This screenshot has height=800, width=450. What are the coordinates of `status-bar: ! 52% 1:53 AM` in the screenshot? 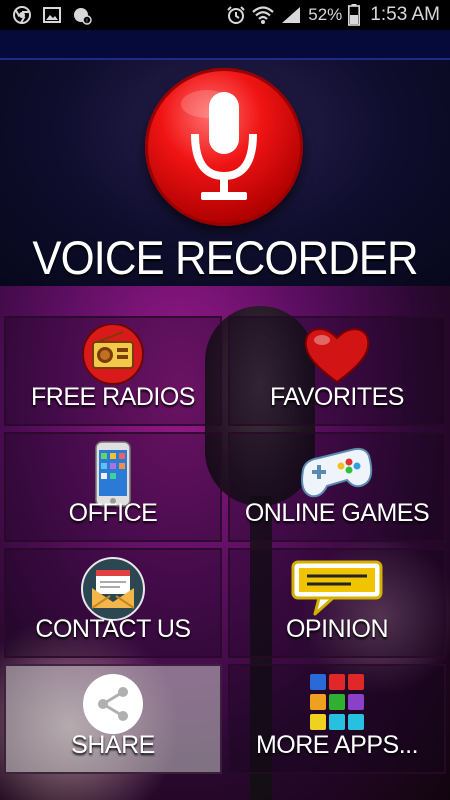 It's located at (225, 15).